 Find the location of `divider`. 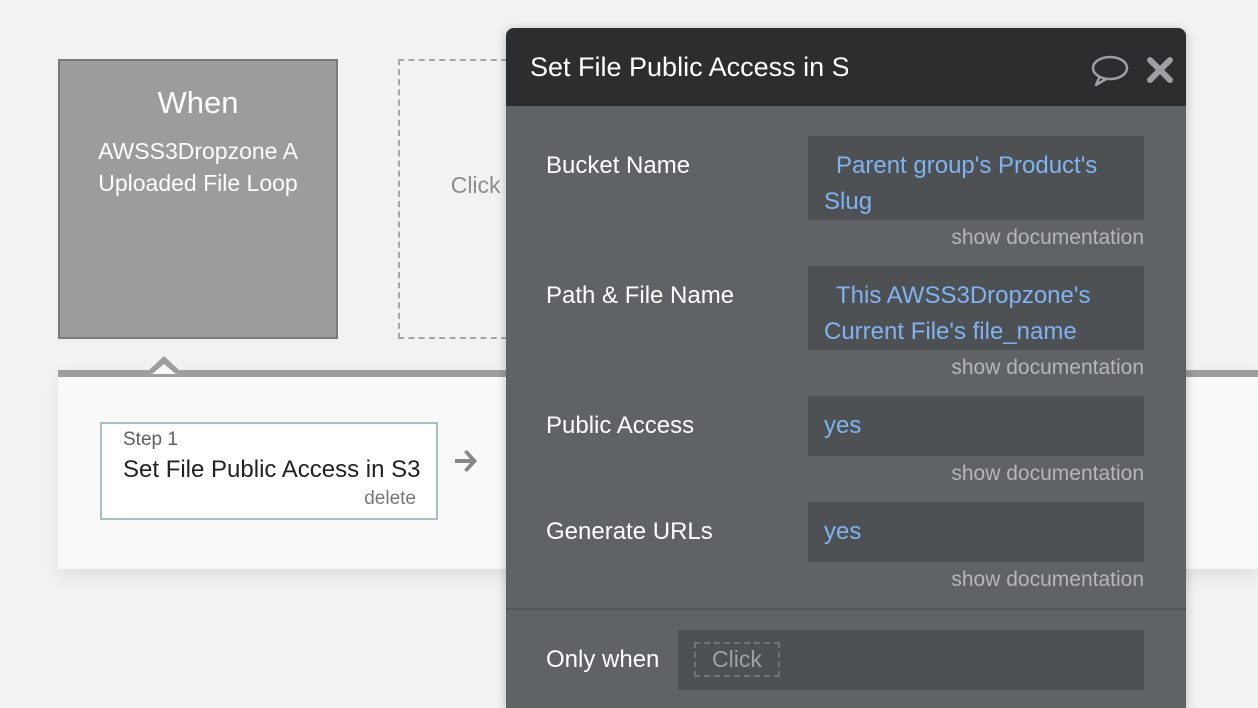

divider is located at coordinates (846, 609).